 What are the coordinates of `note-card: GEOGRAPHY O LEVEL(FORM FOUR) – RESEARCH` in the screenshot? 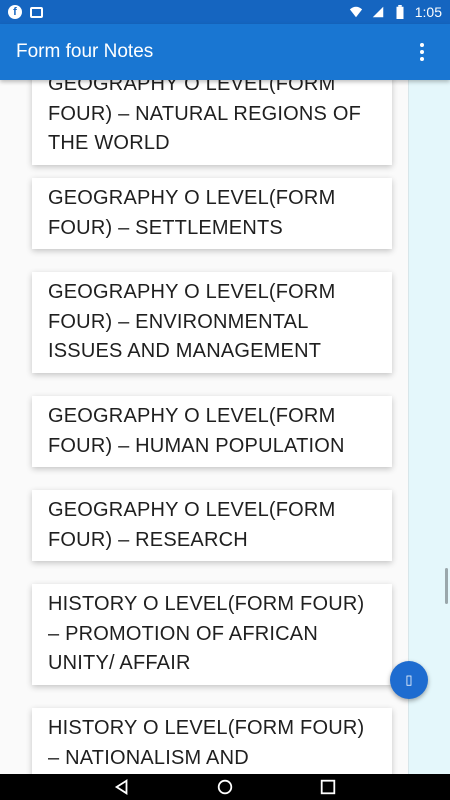 It's located at (212, 525).